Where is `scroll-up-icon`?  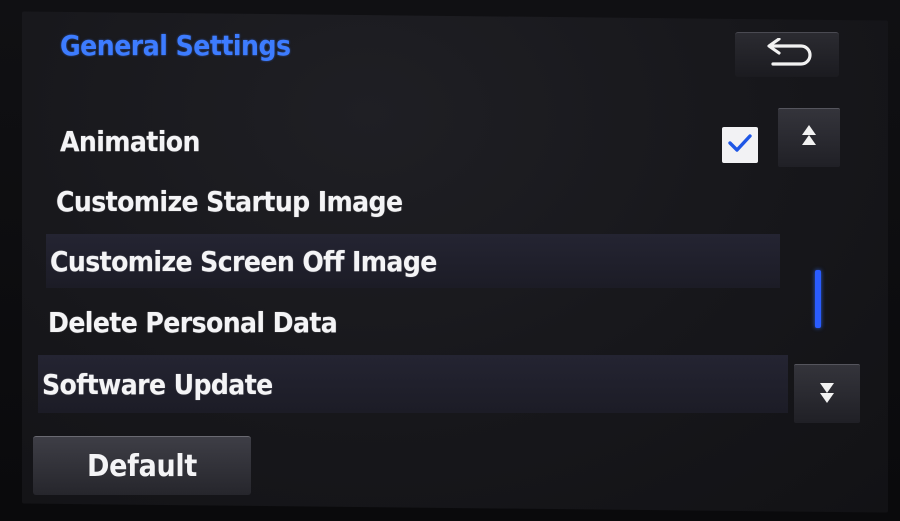 scroll-up-icon is located at coordinates (809, 138).